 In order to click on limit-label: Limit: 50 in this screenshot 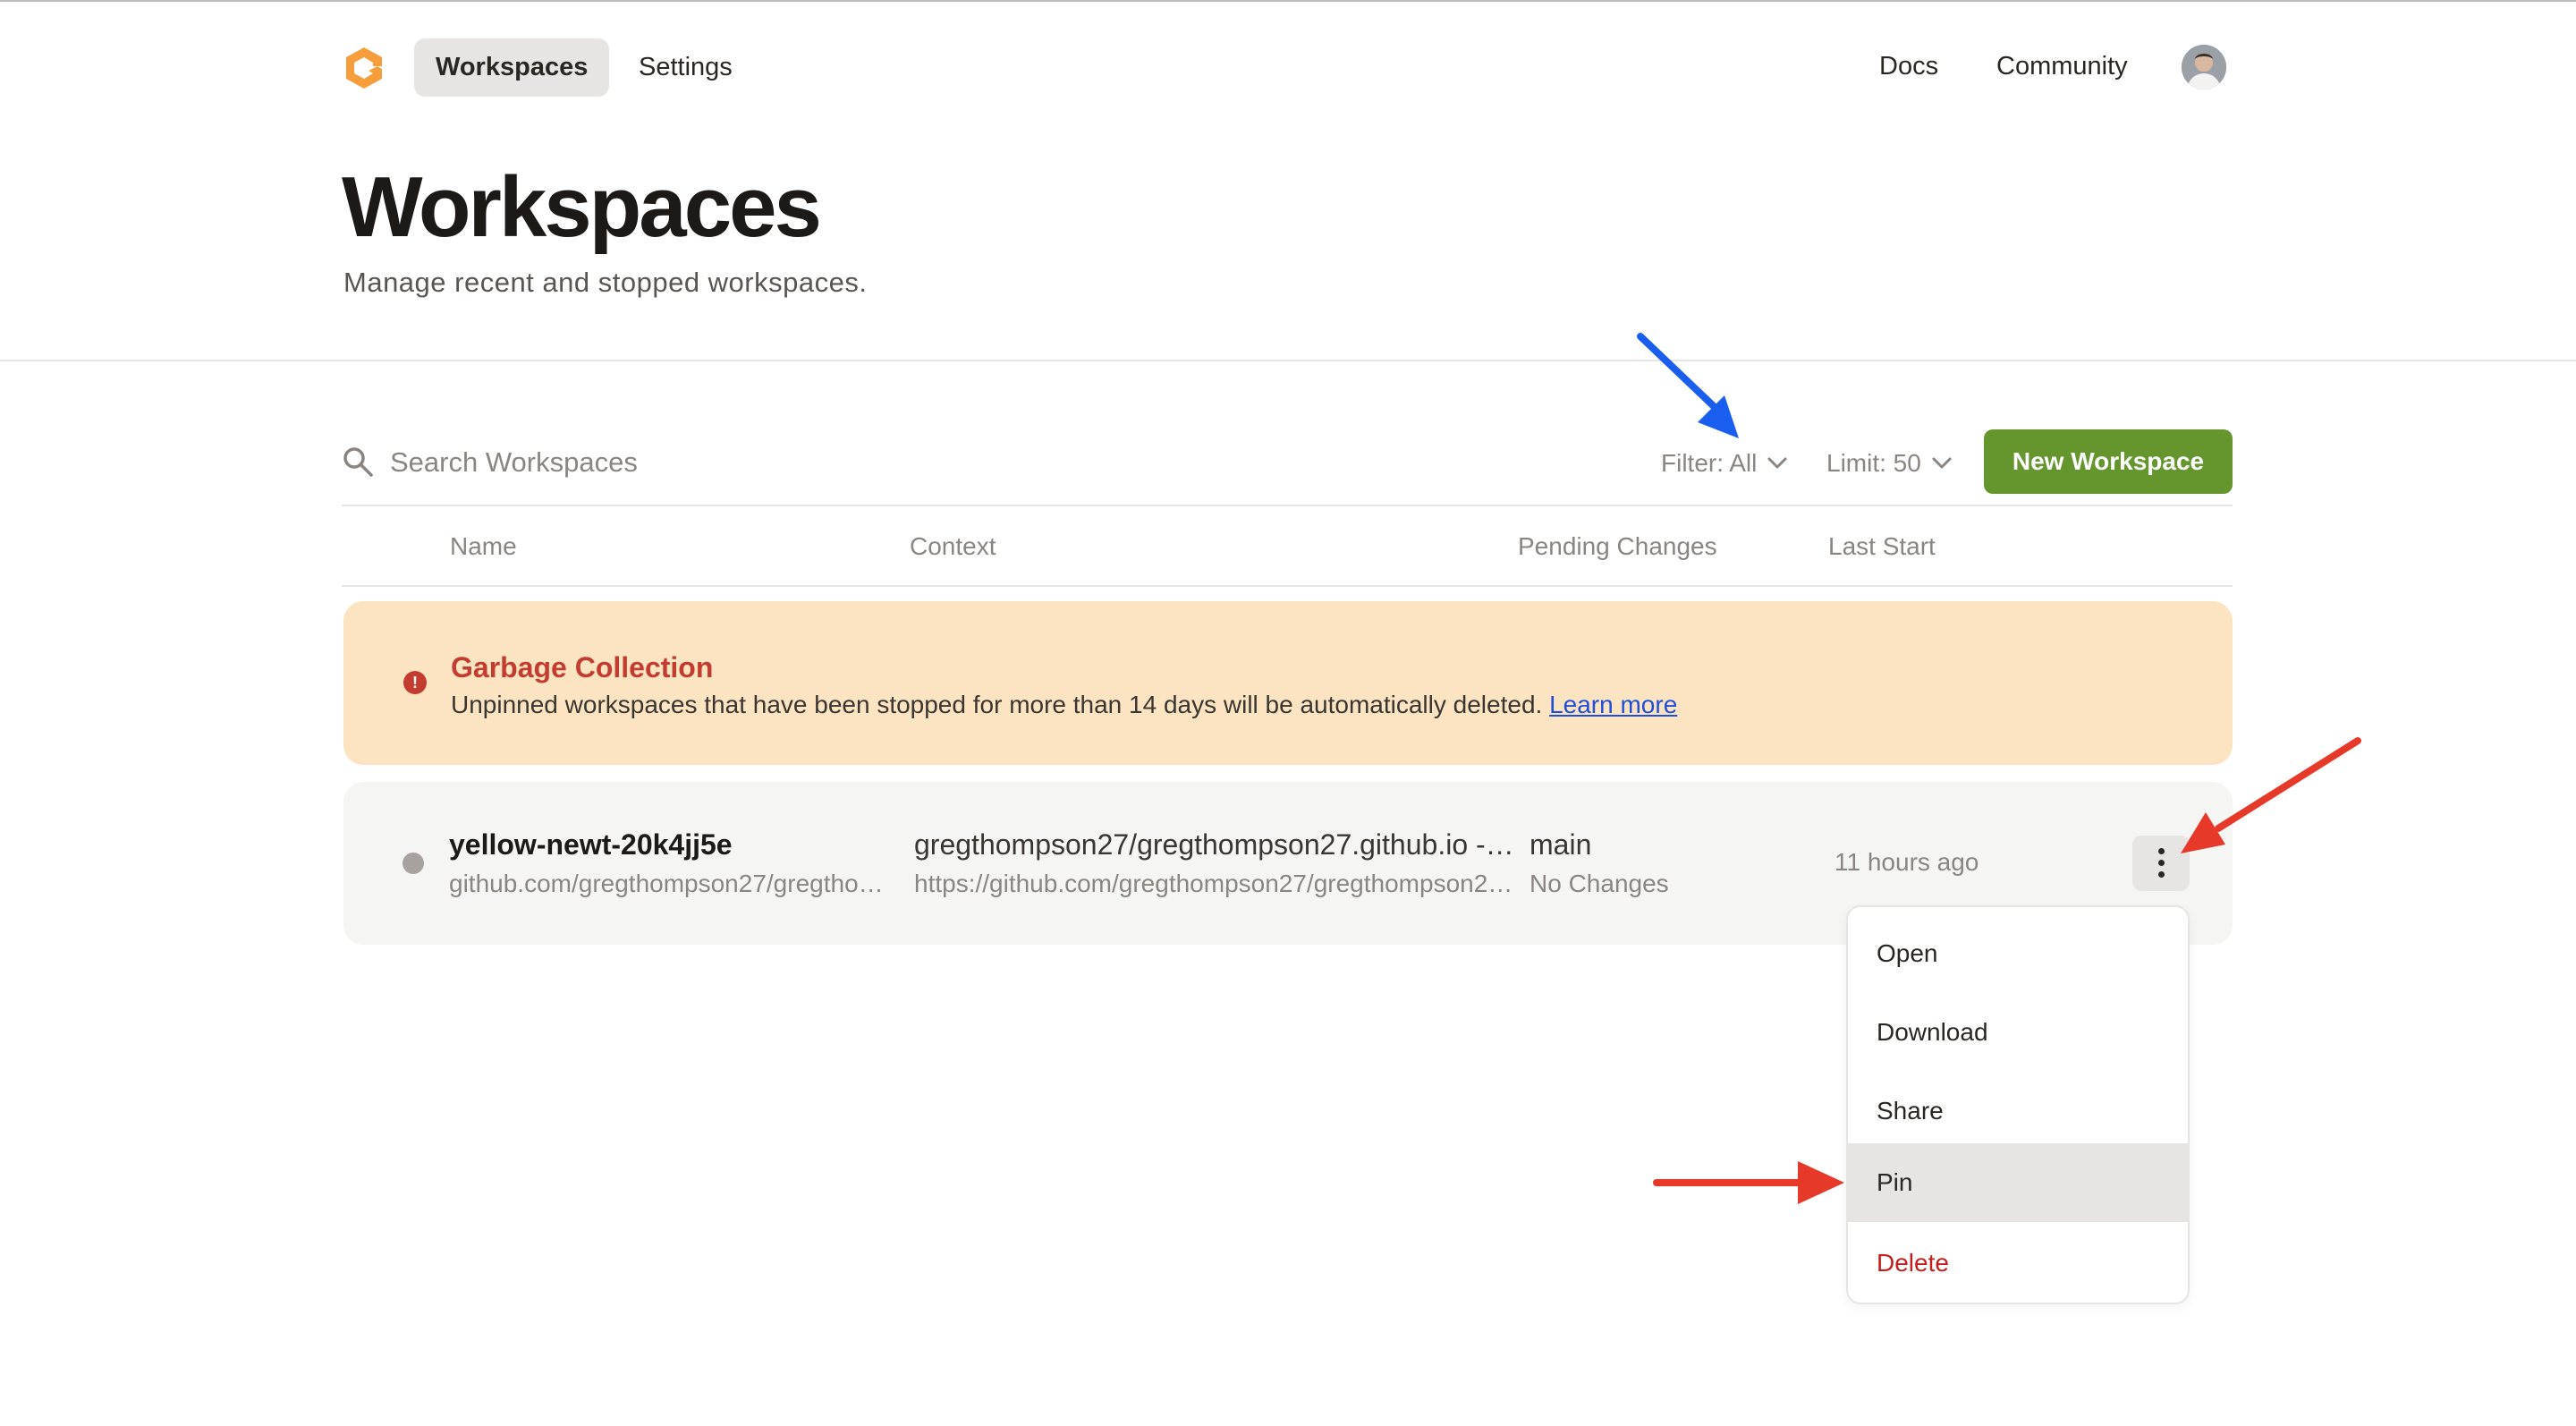, I will do `click(1873, 463)`.